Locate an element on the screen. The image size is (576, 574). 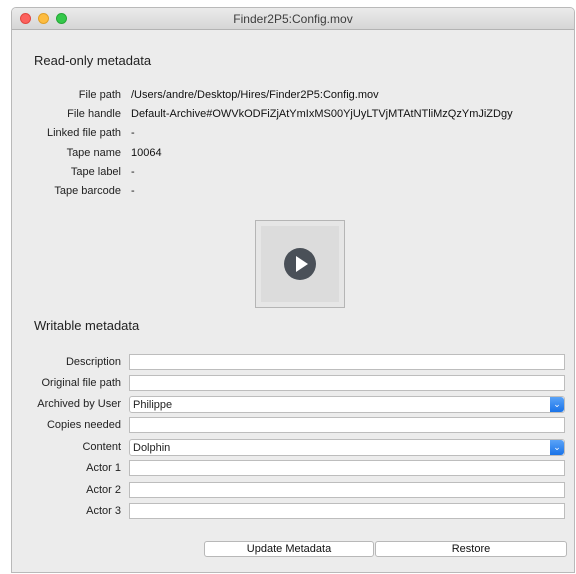
tape-barcode-value: - is located at coordinates (133, 191).